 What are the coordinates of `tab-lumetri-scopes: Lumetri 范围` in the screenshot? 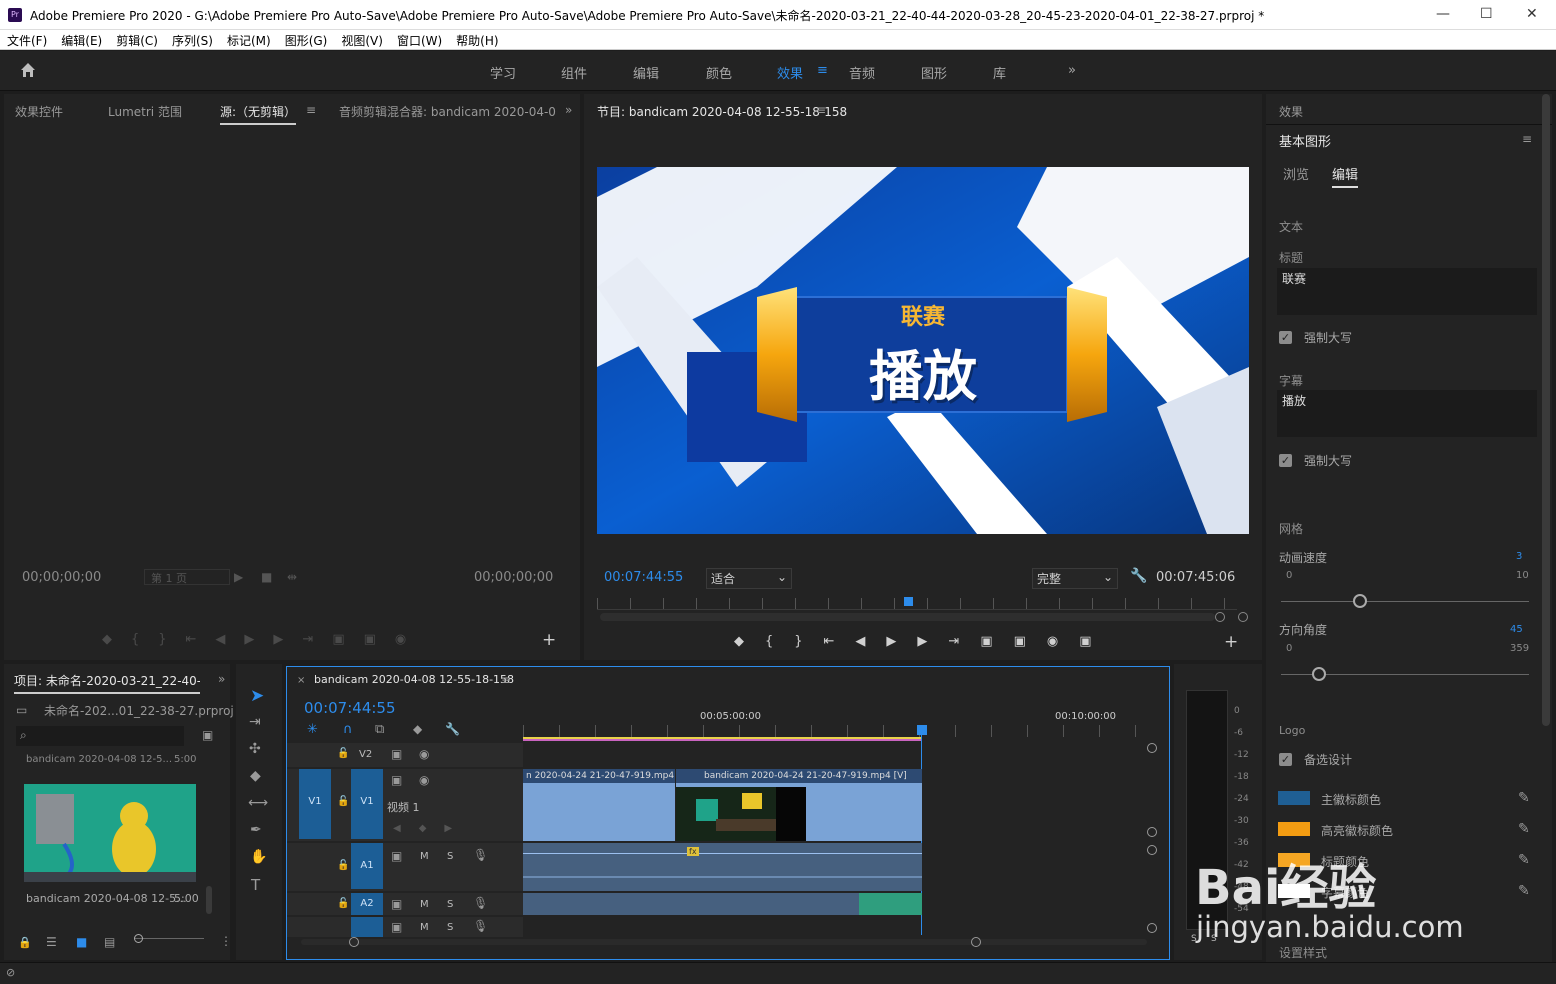 It's located at (145, 111).